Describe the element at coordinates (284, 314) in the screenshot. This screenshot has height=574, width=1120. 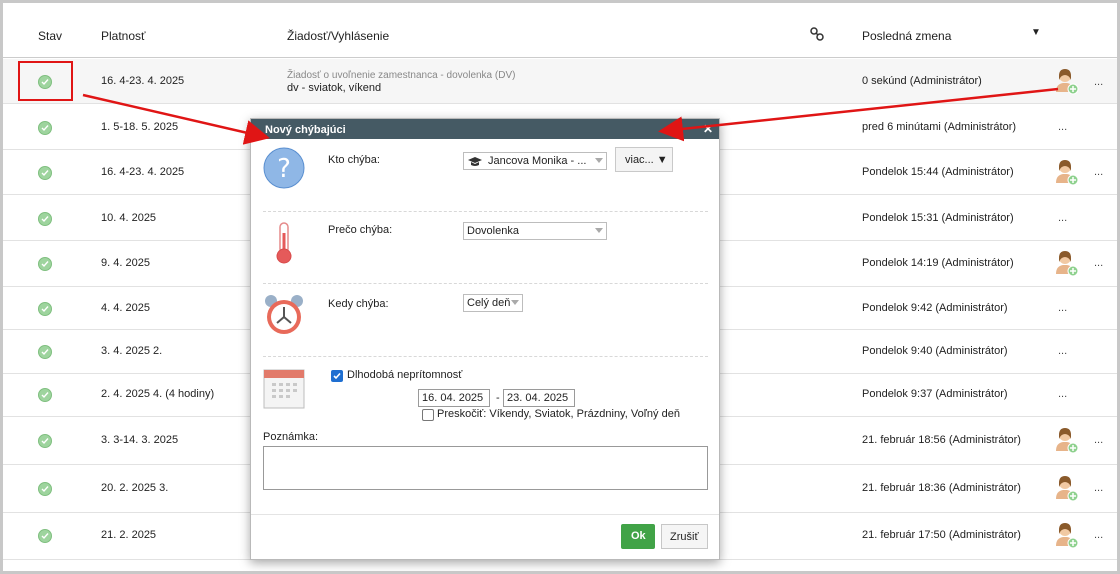
I see `alarm-clock-icon` at that location.